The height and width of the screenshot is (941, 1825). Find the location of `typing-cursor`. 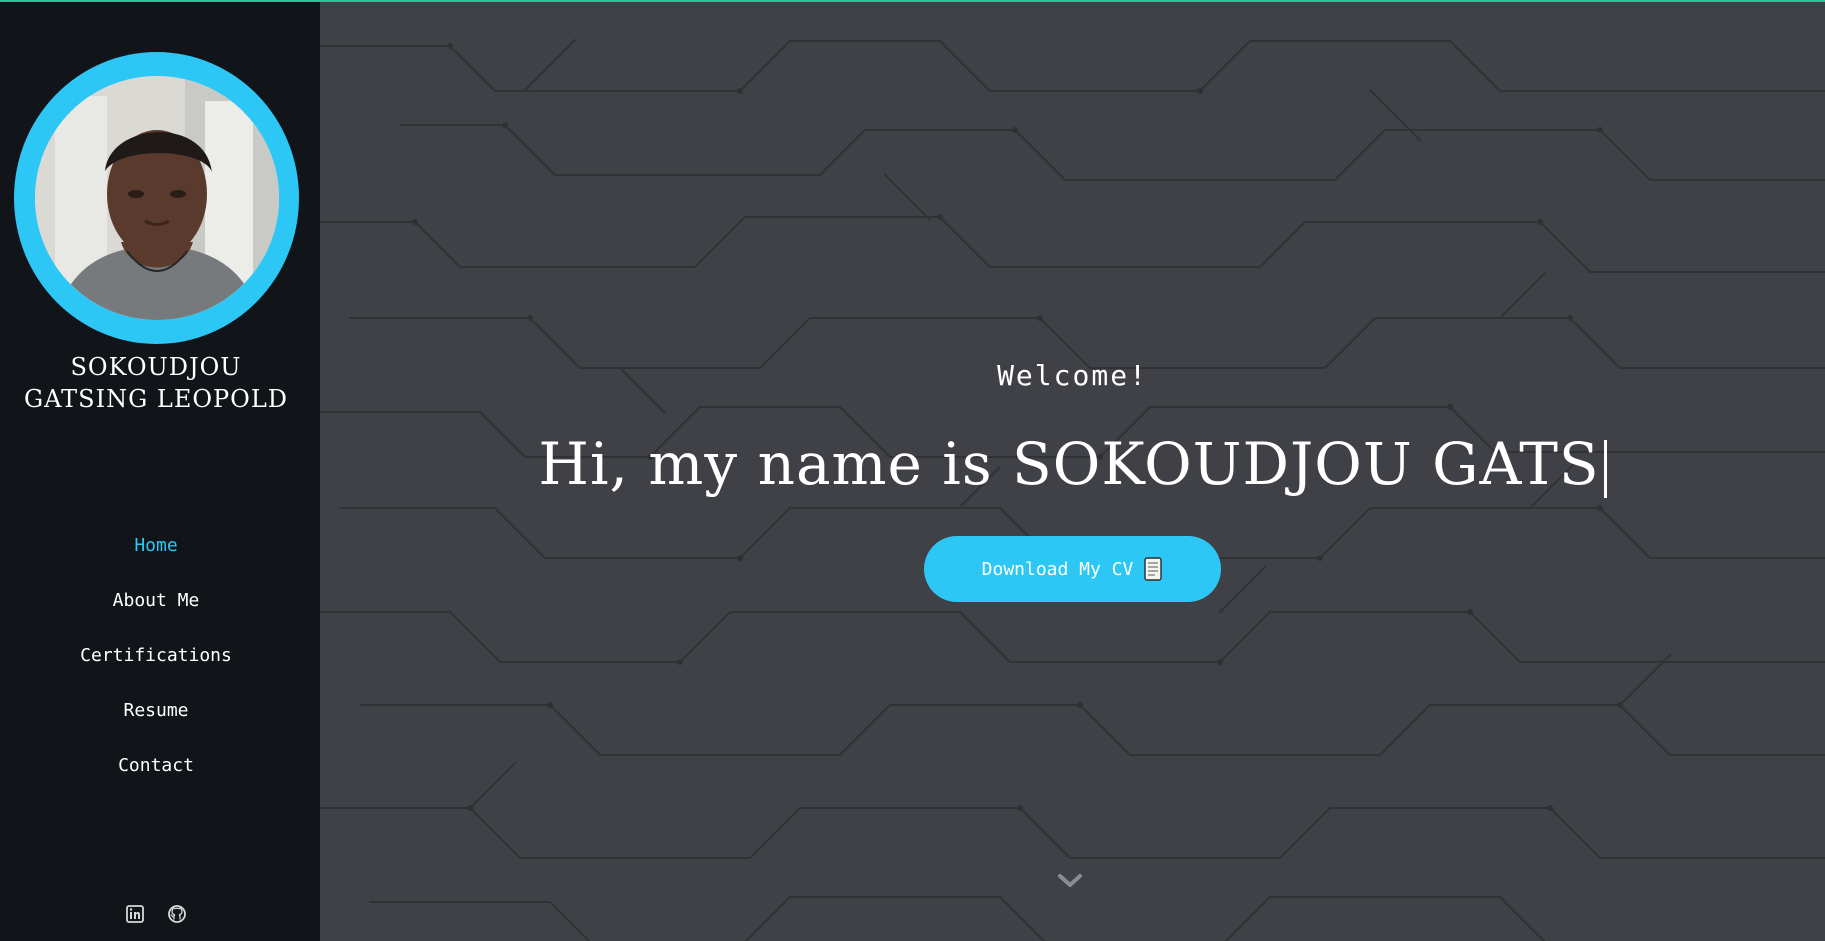

typing-cursor is located at coordinates (1605, 468).